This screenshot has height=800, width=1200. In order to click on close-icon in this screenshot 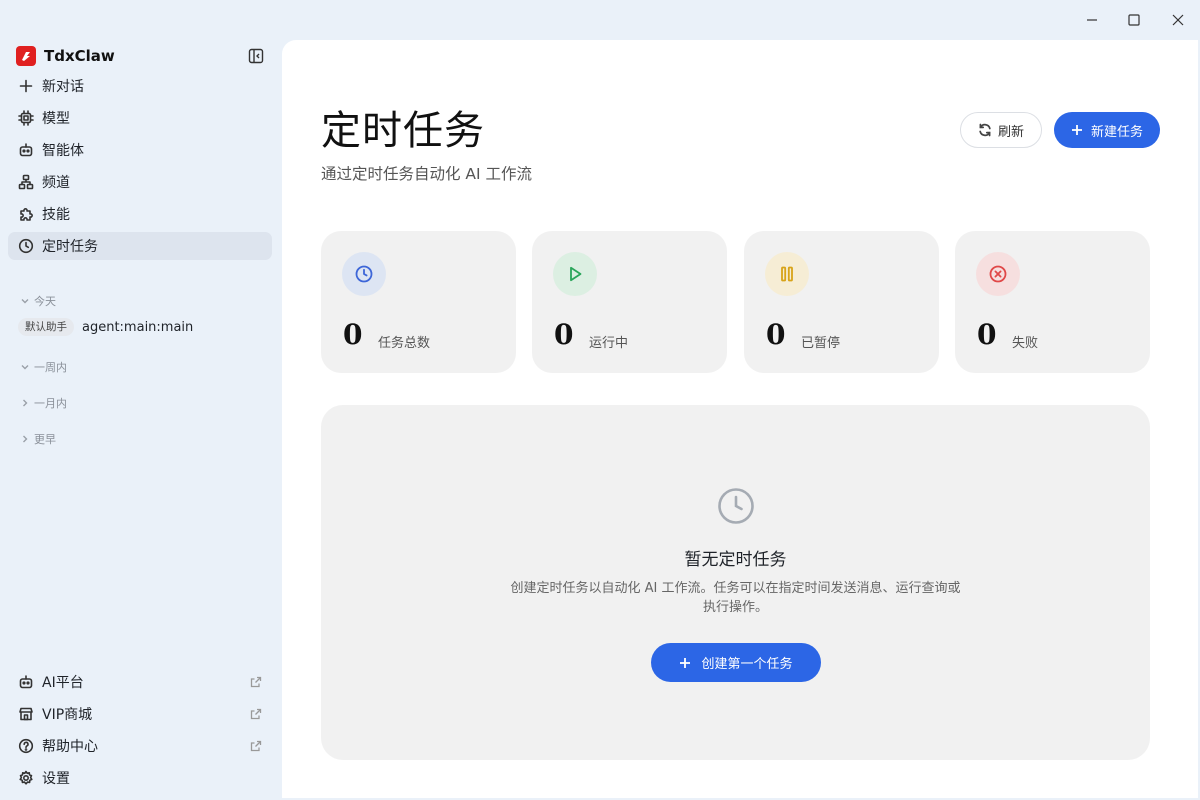, I will do `click(1178, 20)`.